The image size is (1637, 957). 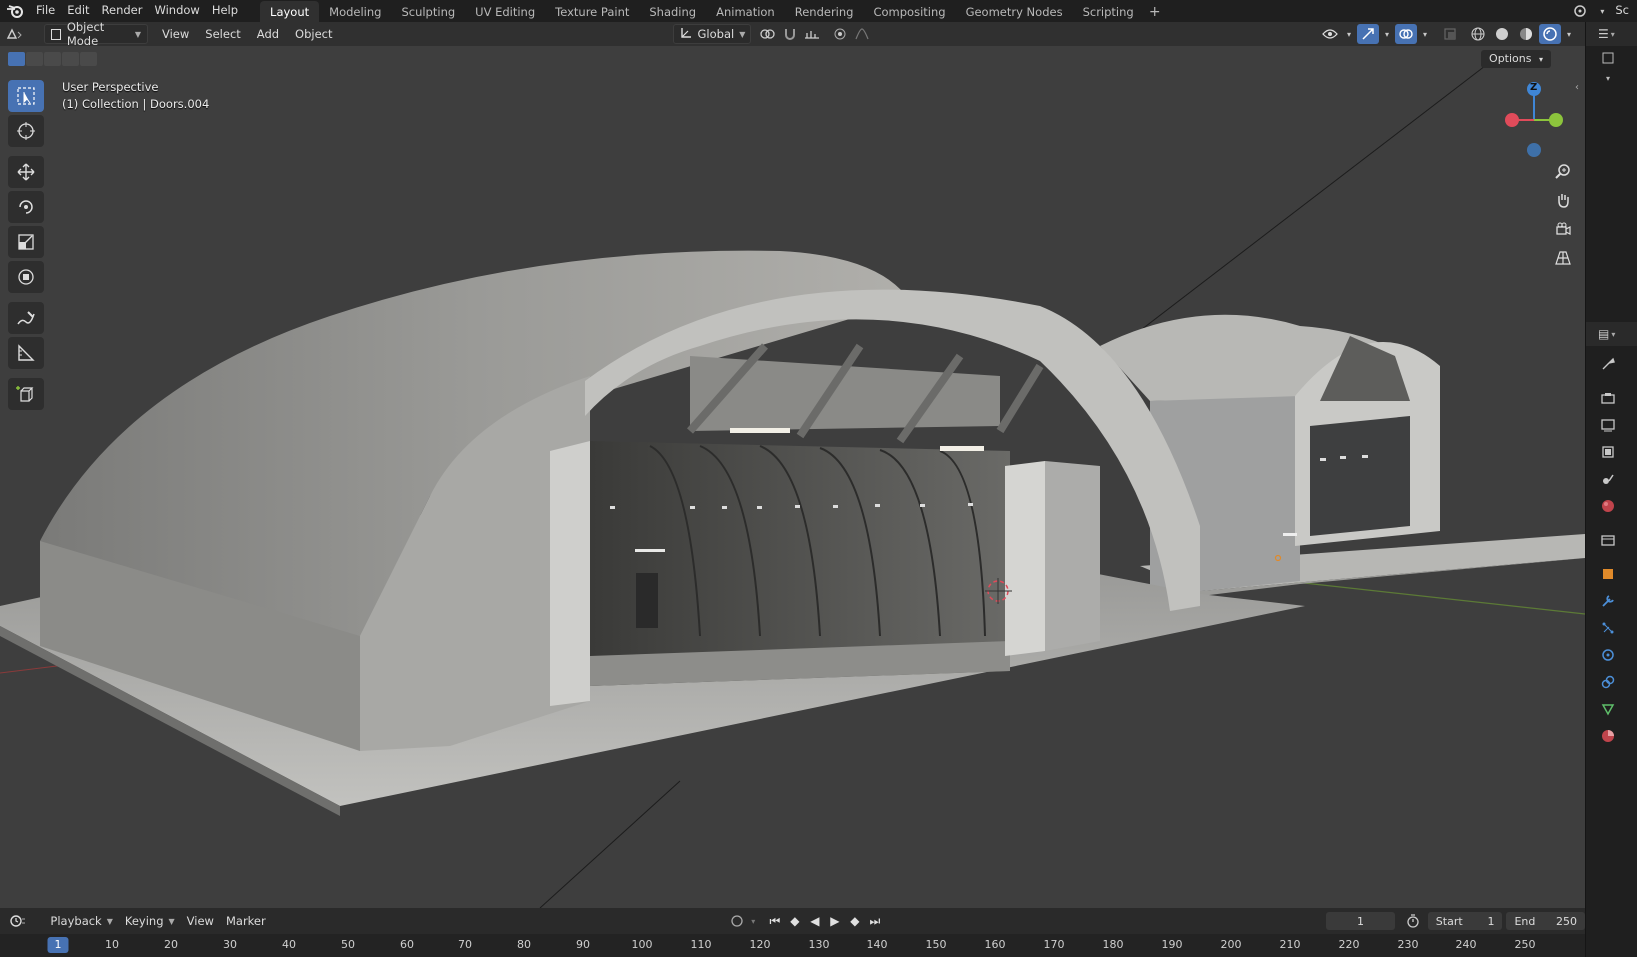 I want to click on render-properties-icon, so click(x=1608, y=398).